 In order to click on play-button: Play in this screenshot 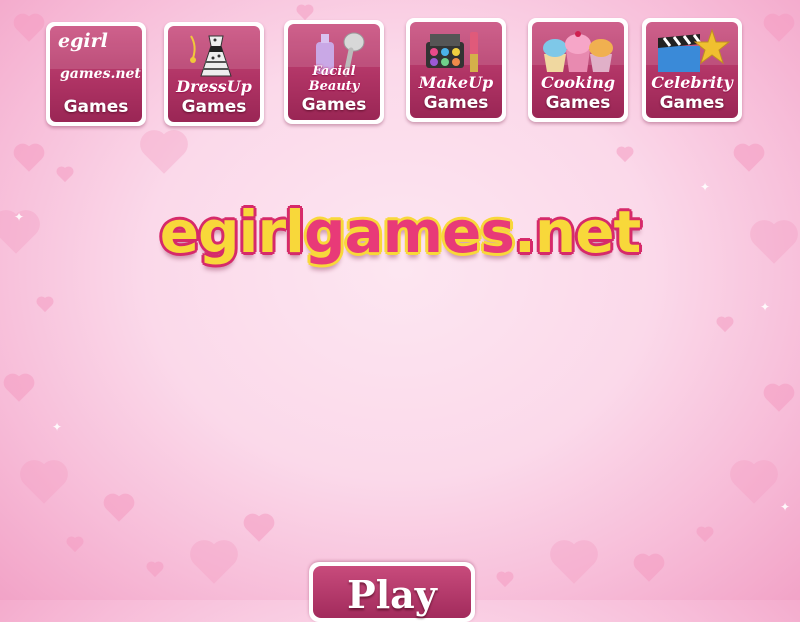, I will do `click(392, 592)`.